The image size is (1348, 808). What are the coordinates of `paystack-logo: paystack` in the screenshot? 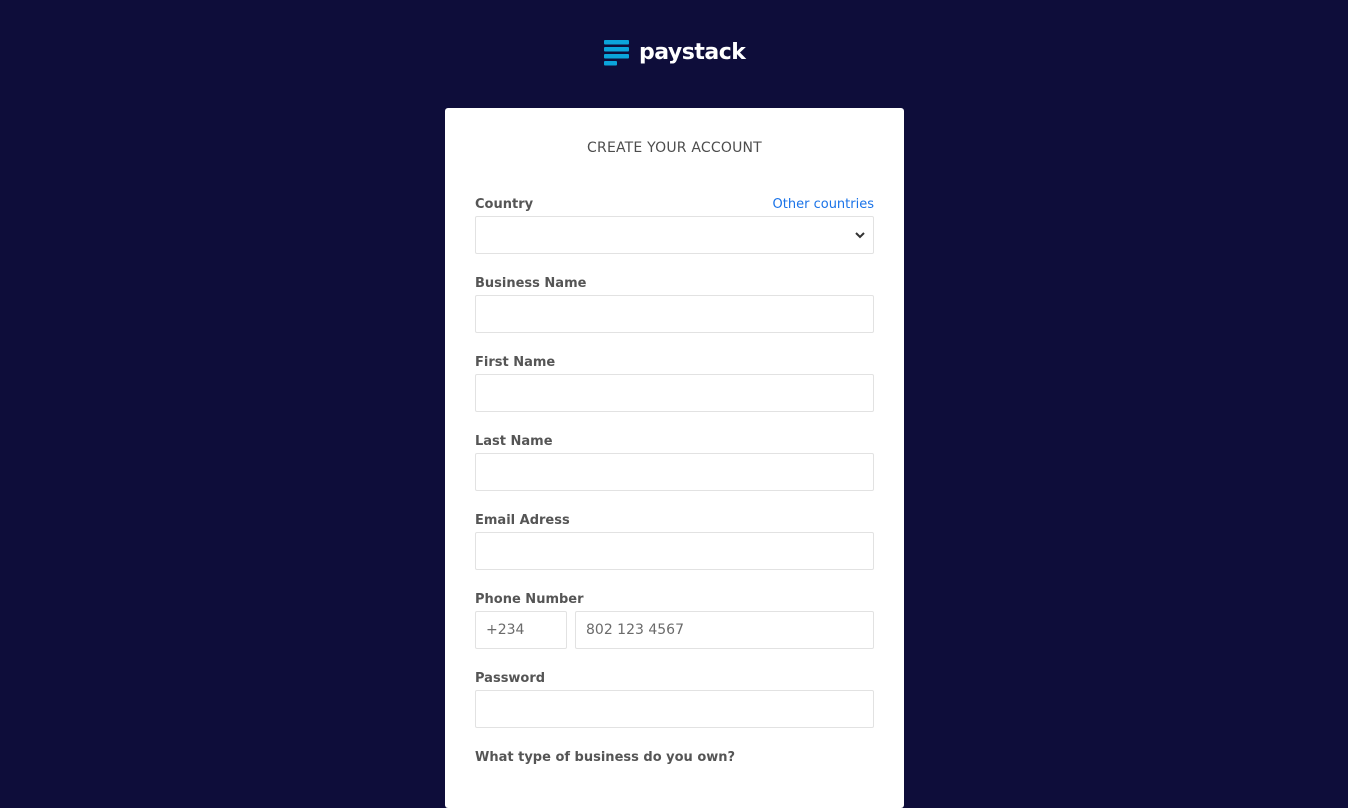 It's located at (675, 53).